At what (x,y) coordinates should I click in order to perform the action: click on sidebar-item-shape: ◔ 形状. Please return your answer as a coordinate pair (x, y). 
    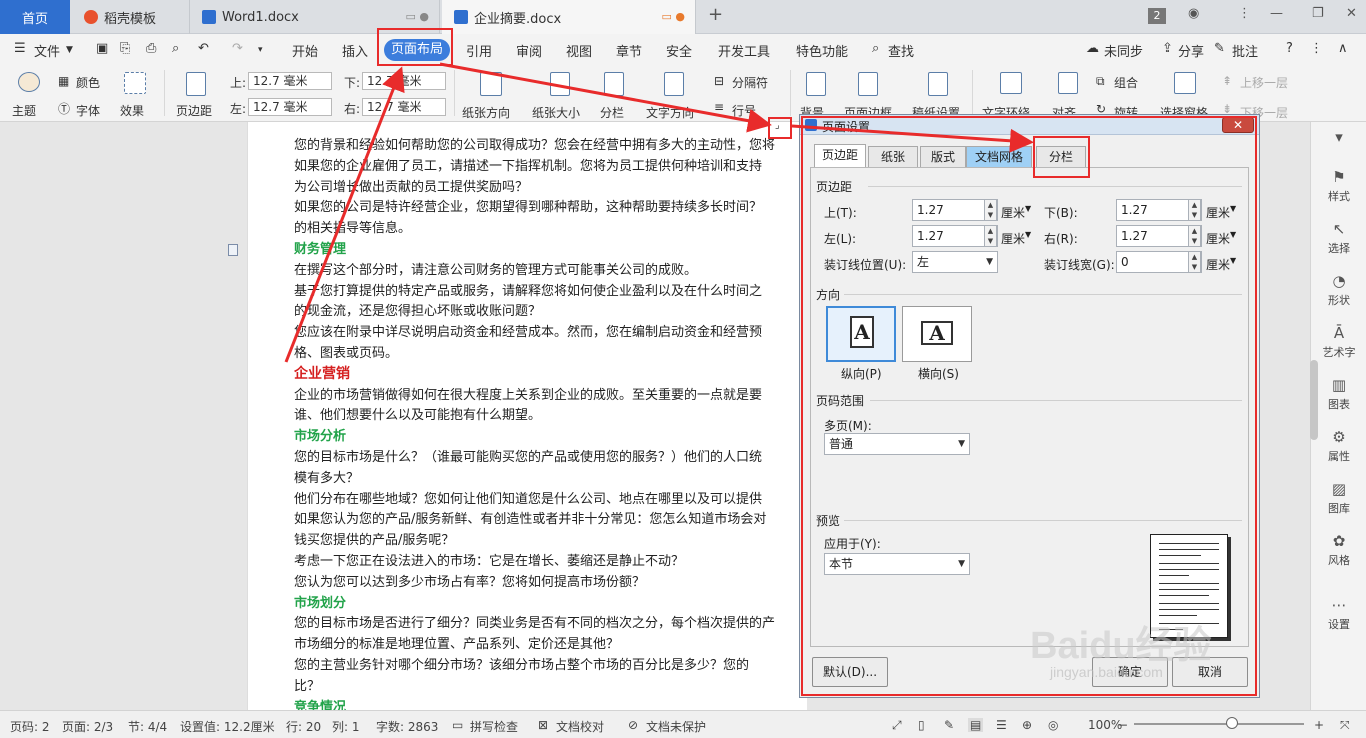
    Looking at the image, I should click on (1338, 290).